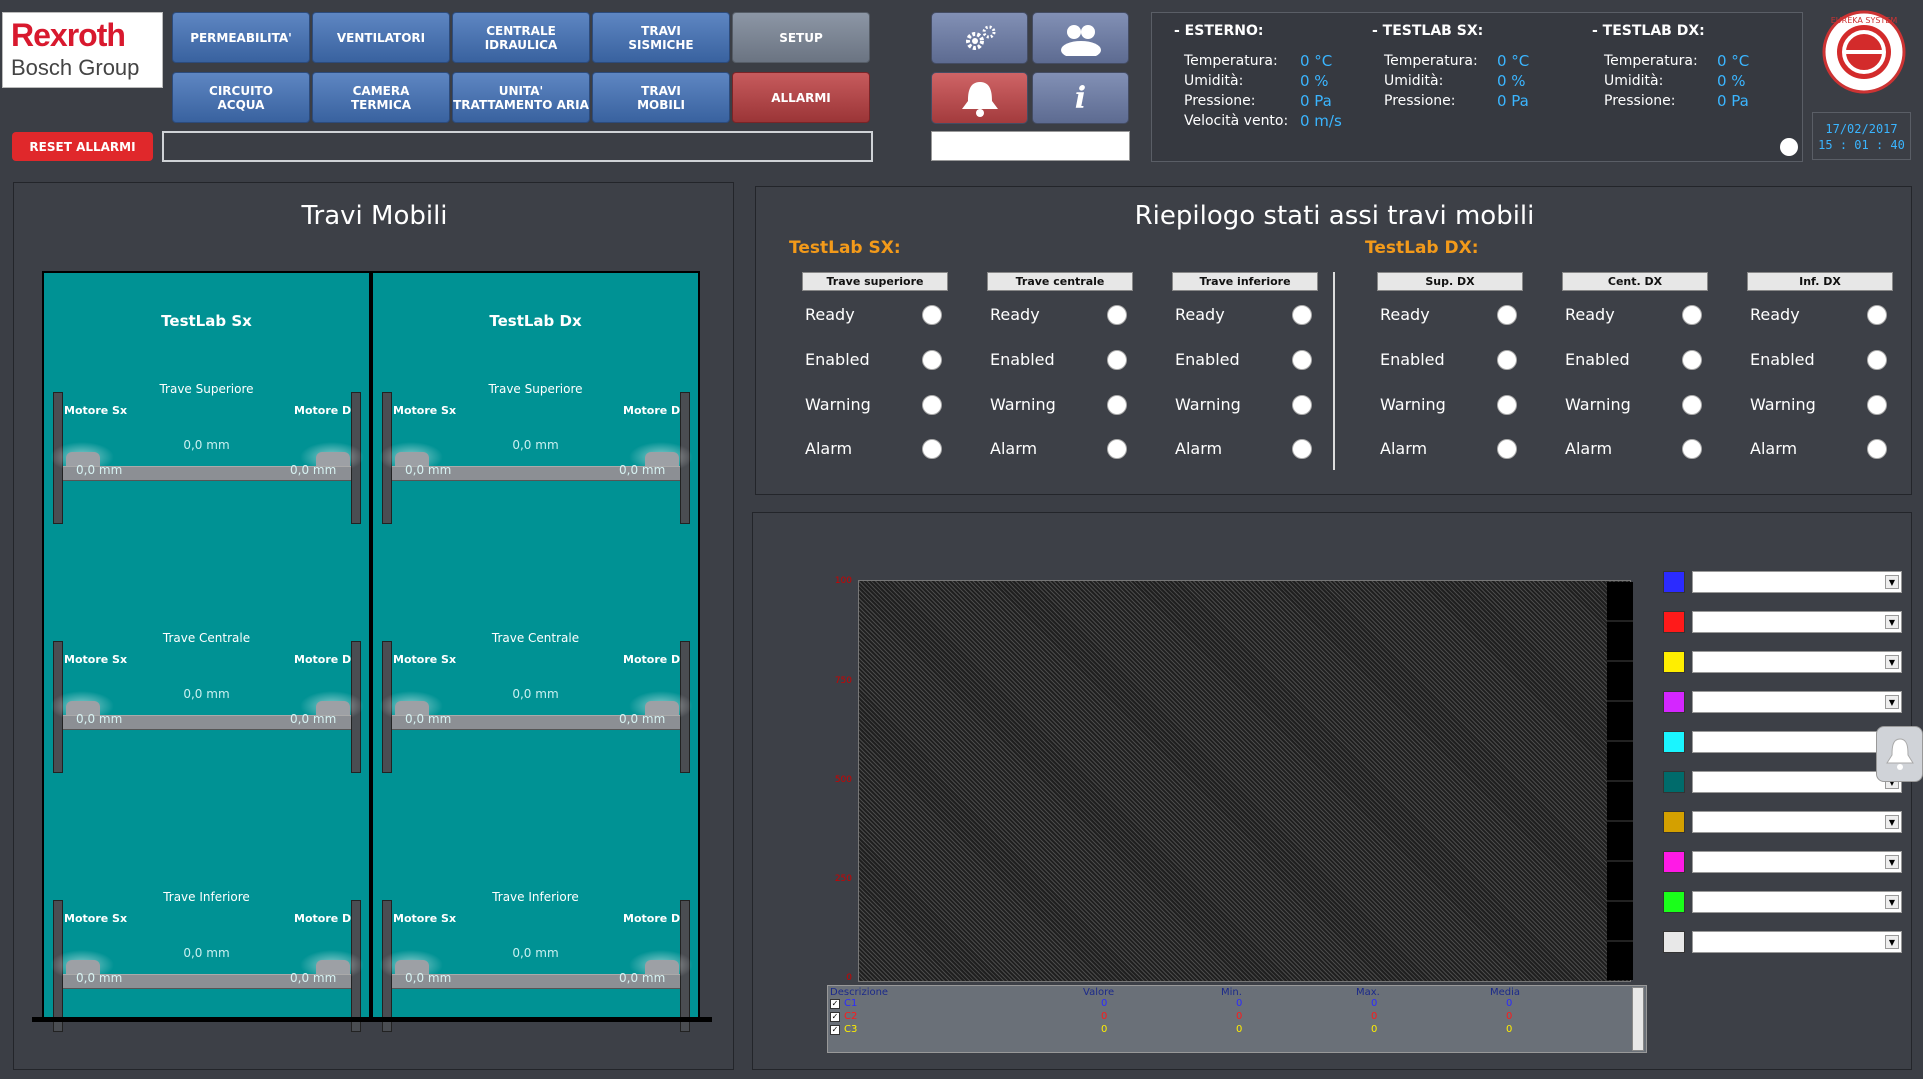 Image resolution: width=1923 pixels, height=1079 pixels. Describe the element at coordinates (521, 37) in the screenshot. I see `nav-centrale-idraulica-button: CENTRALE IDRAULICA` at that location.